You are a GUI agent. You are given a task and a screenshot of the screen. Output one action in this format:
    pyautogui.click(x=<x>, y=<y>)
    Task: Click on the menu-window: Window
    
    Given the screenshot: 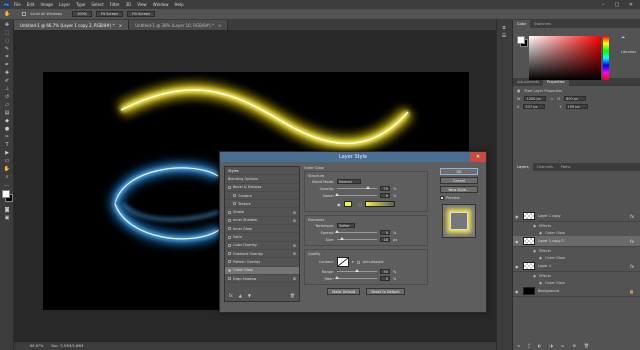 What is the action you would take?
    pyautogui.click(x=161, y=4)
    